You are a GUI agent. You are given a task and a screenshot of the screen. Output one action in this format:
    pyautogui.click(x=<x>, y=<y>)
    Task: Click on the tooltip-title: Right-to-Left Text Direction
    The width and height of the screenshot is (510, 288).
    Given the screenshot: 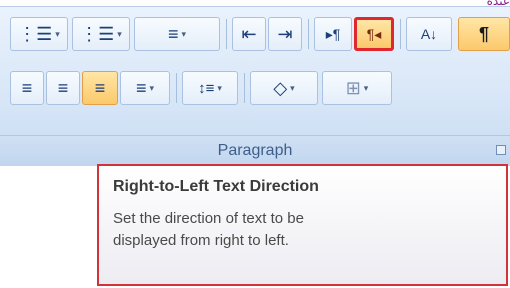 What is the action you would take?
    pyautogui.click(x=216, y=186)
    